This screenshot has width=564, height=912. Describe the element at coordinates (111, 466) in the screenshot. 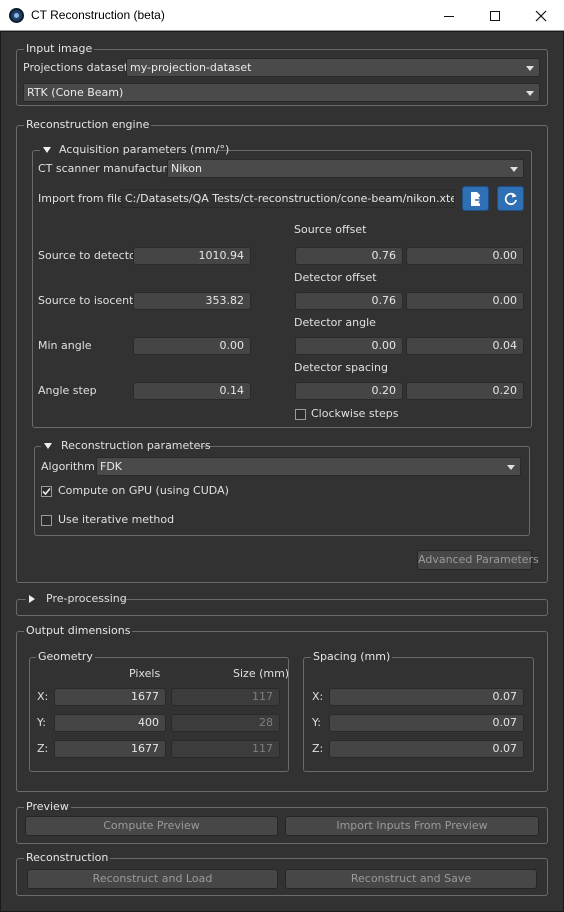

I see `algorithm-value: FDK` at that location.